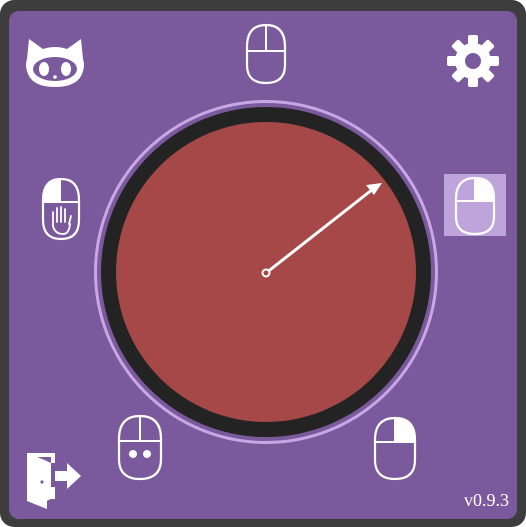  Describe the element at coordinates (140, 448) in the screenshot. I see `mouse-face-icon` at that location.